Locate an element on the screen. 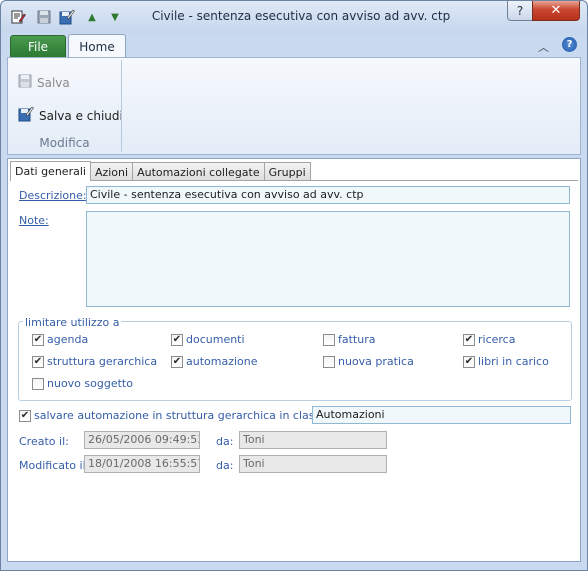 The width and height of the screenshot is (588, 571). checkbox-fattura: fattura is located at coordinates (349, 339).